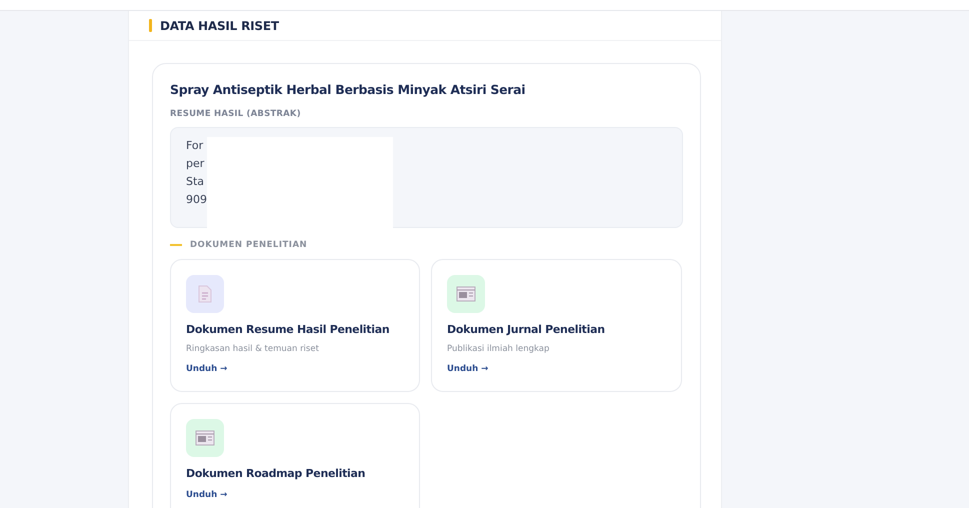  I want to click on document-title: Dokumen Jurnal Penelitian, so click(526, 329).